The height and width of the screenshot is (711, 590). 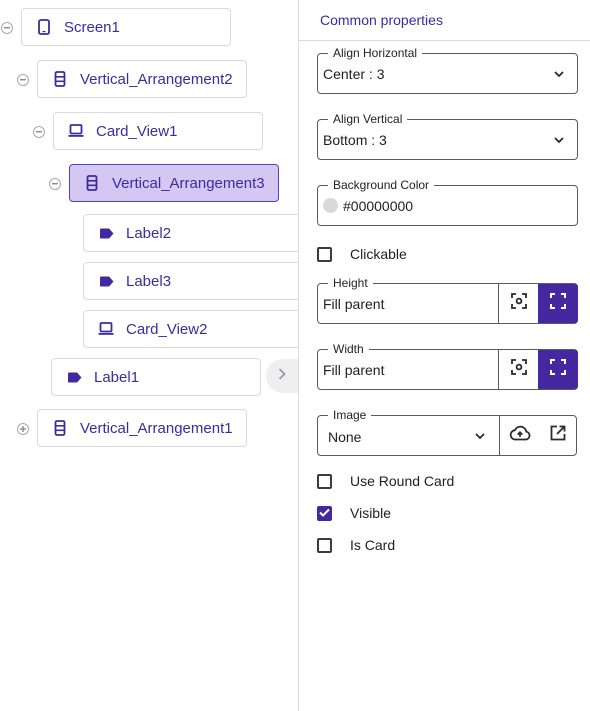 What do you see at coordinates (324, 545) in the screenshot?
I see `is-card-checkbox` at bounding box center [324, 545].